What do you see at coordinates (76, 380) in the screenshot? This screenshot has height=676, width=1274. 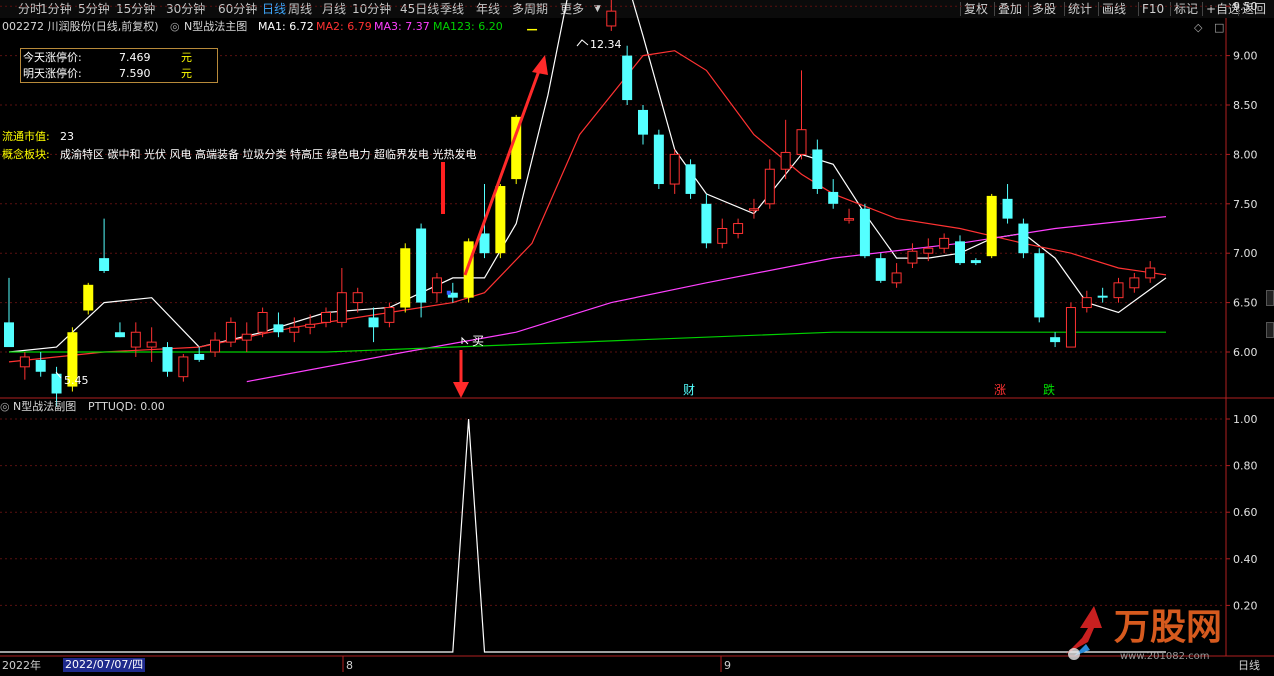 I see `low-price-label: 5.45` at bounding box center [76, 380].